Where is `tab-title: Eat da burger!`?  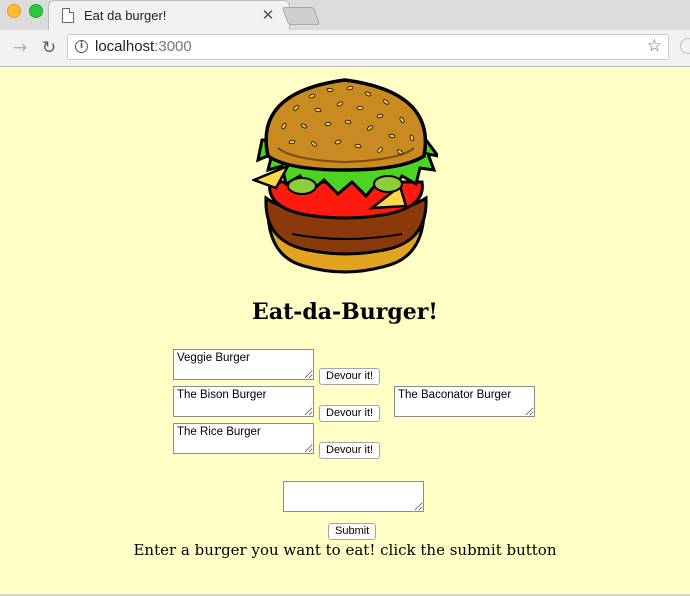
tab-title: Eat da burger! is located at coordinates (125, 15).